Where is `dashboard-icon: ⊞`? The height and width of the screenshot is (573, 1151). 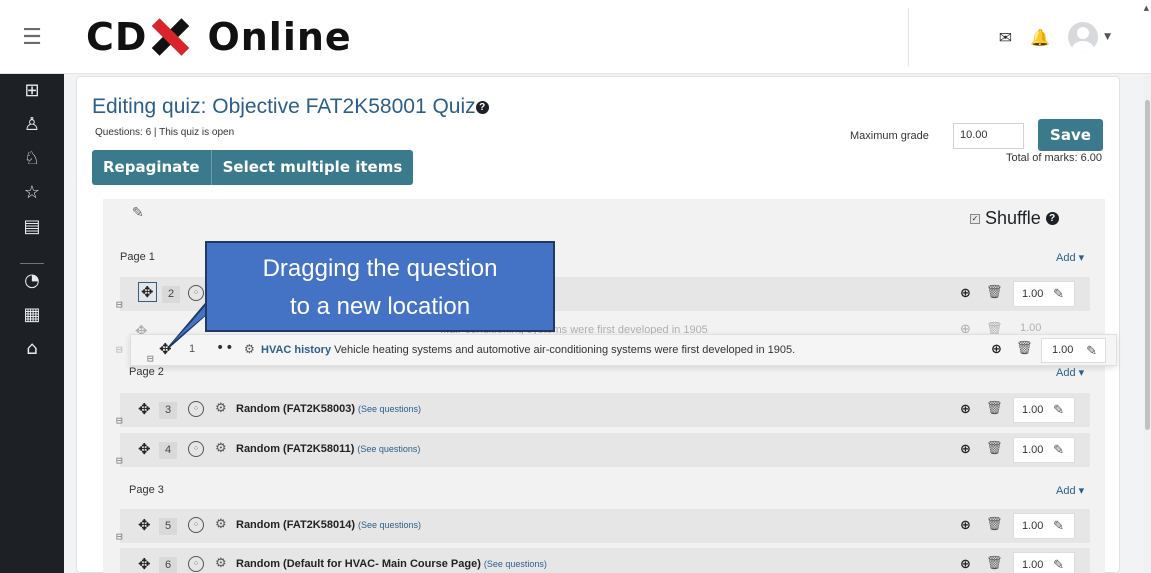
dashboard-icon: ⊞ is located at coordinates (32, 90).